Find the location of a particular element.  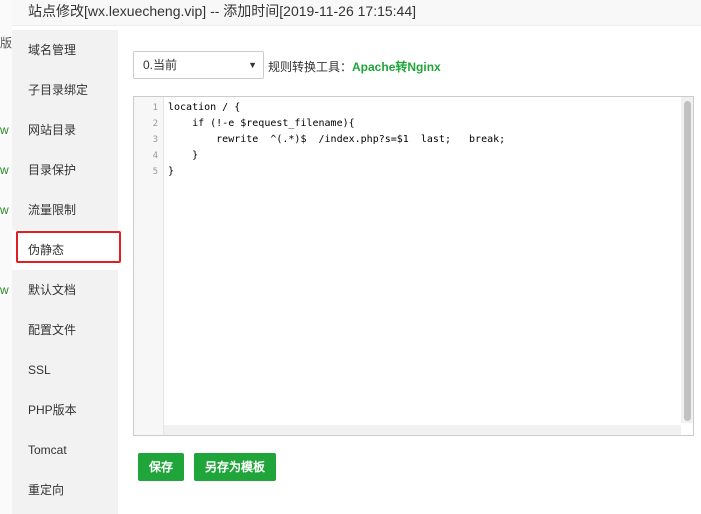

sidebar-item-redirect: 重定向 is located at coordinates (65, 490).